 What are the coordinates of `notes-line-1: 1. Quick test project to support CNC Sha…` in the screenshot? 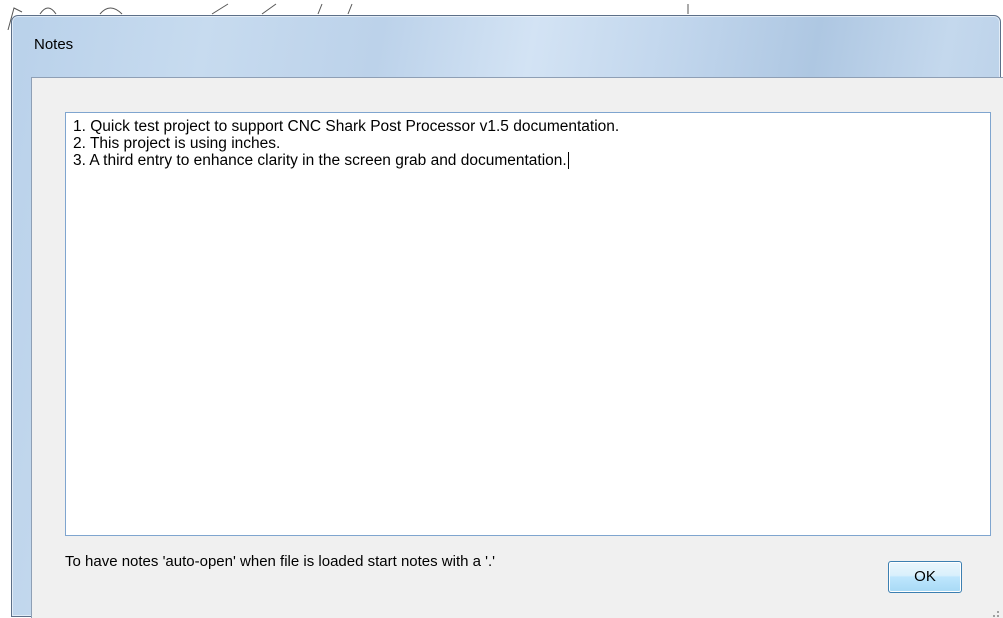 It's located at (346, 126).